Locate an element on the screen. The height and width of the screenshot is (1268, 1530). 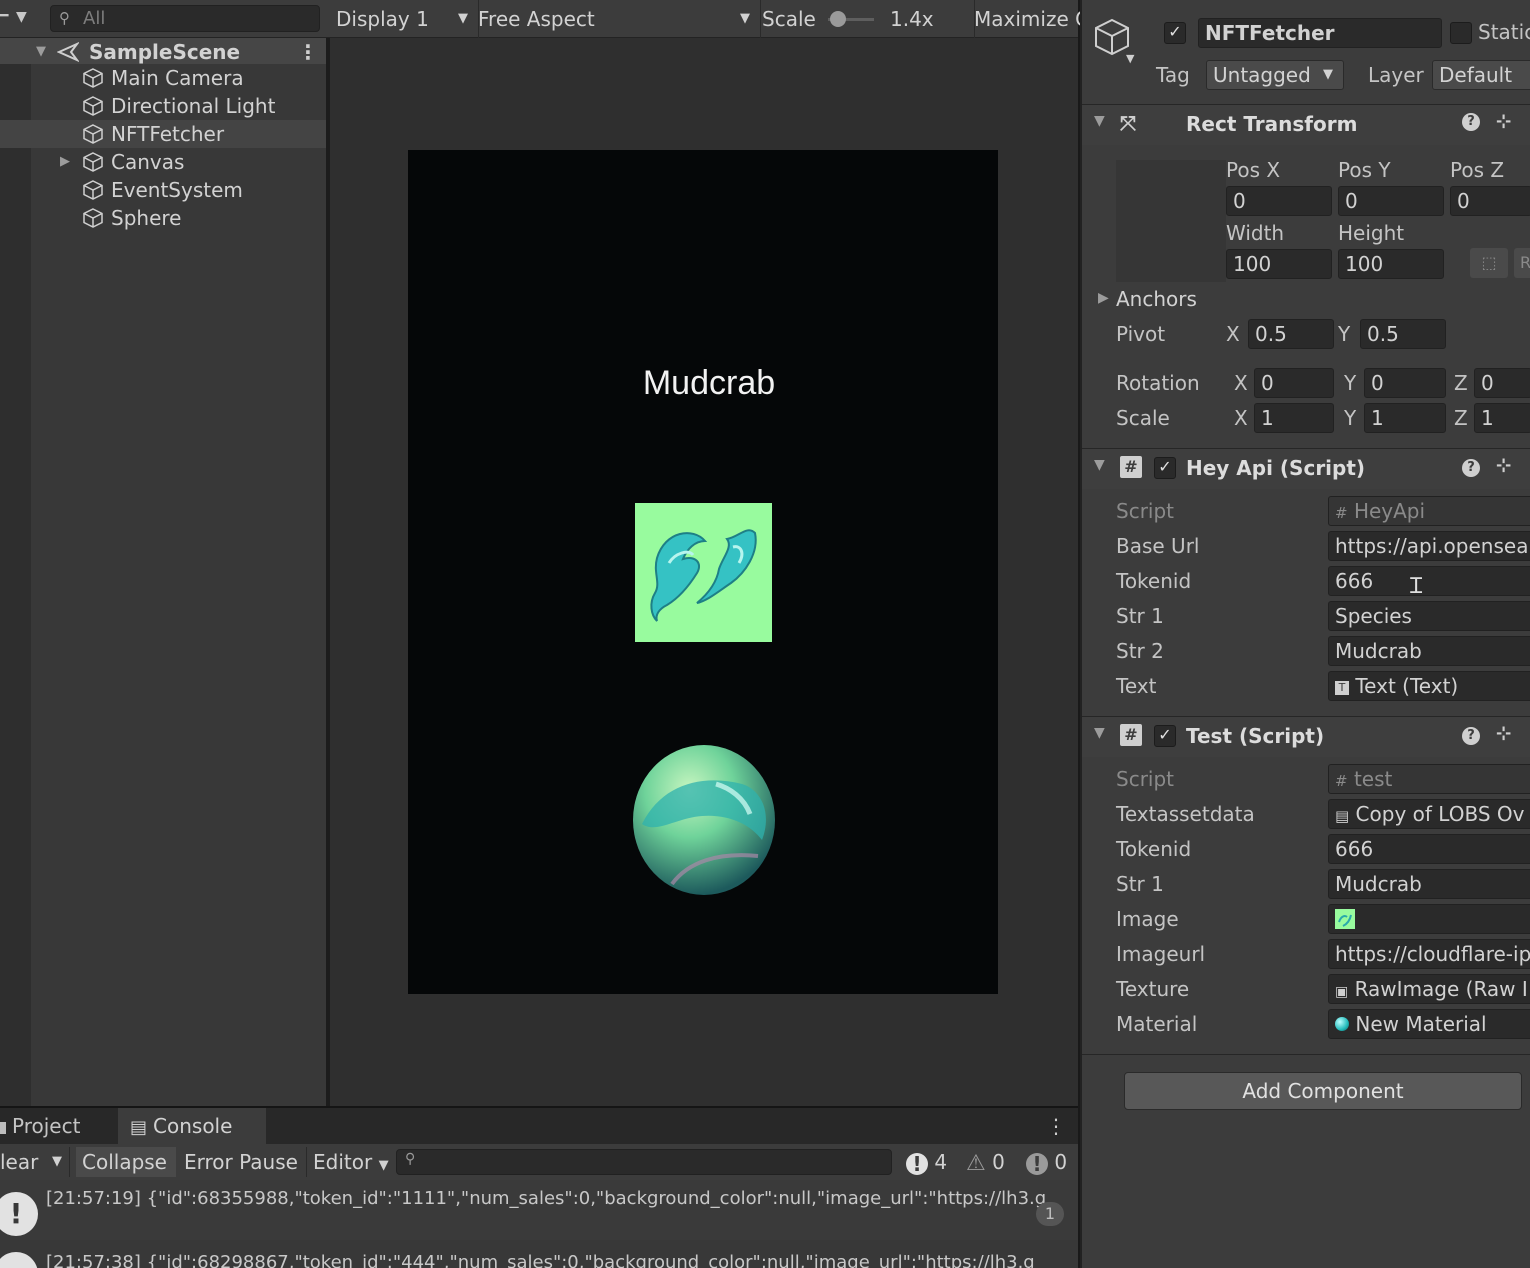
hierarchy-item-directional-light: Directional Light is located at coordinates (163, 106).